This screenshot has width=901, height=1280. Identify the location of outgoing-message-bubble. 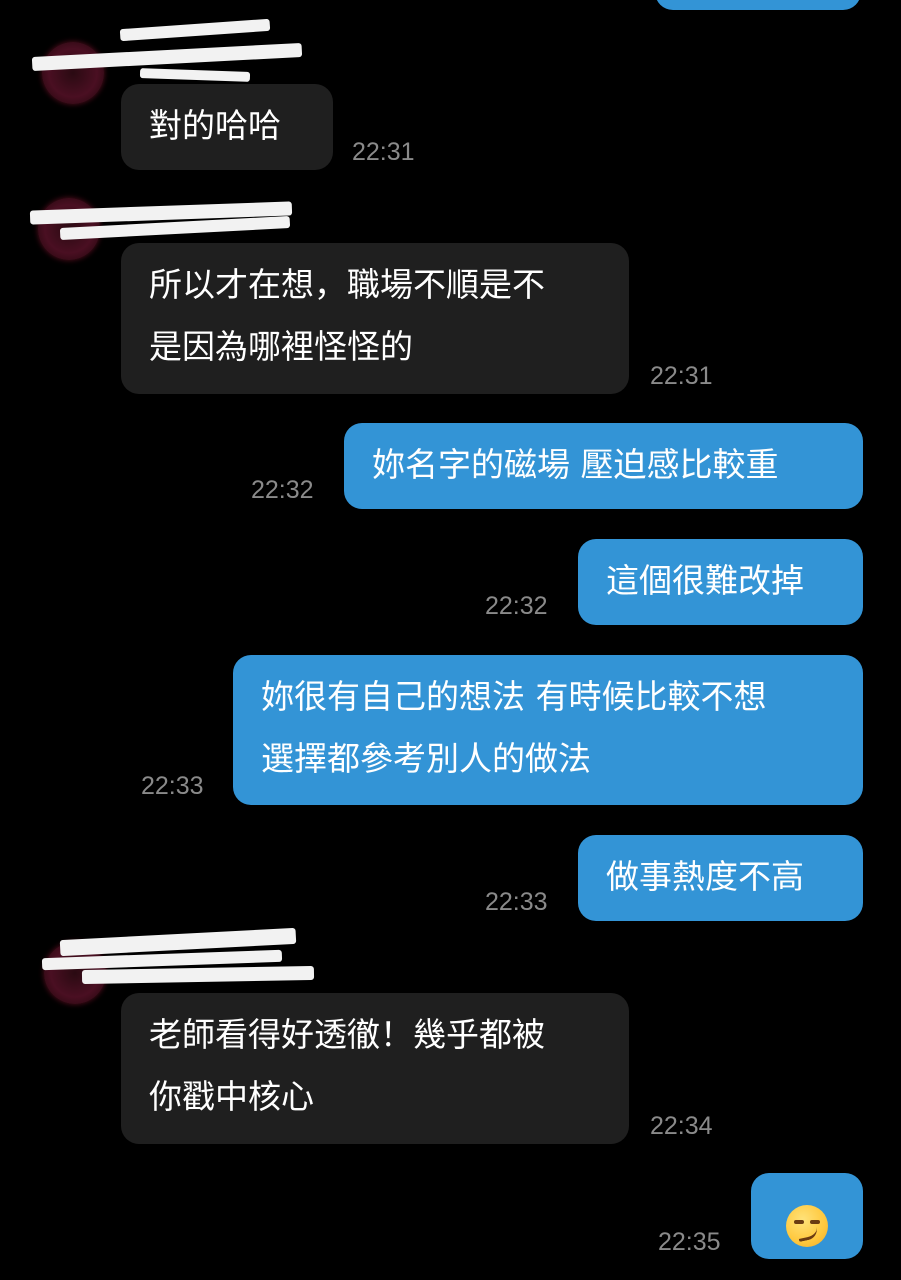
(807, 1216).